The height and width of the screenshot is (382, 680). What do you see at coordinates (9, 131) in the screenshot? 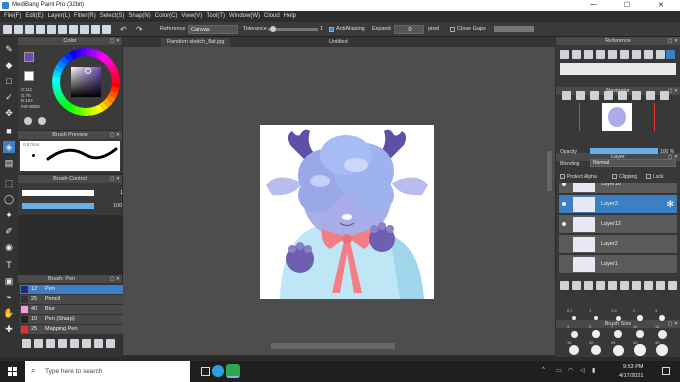
I see `fill-rect-tool-icon: ■` at bounding box center [9, 131].